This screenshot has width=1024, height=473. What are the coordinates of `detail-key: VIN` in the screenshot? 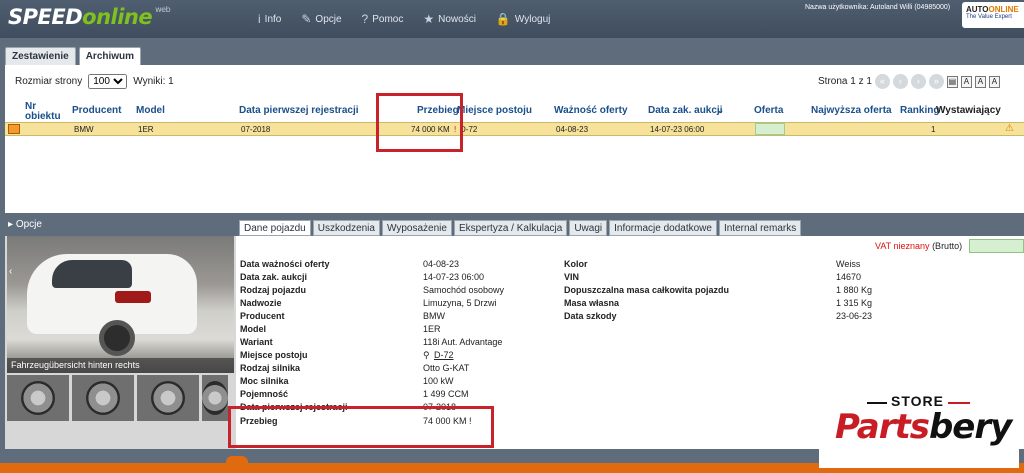 It's located at (572, 277).